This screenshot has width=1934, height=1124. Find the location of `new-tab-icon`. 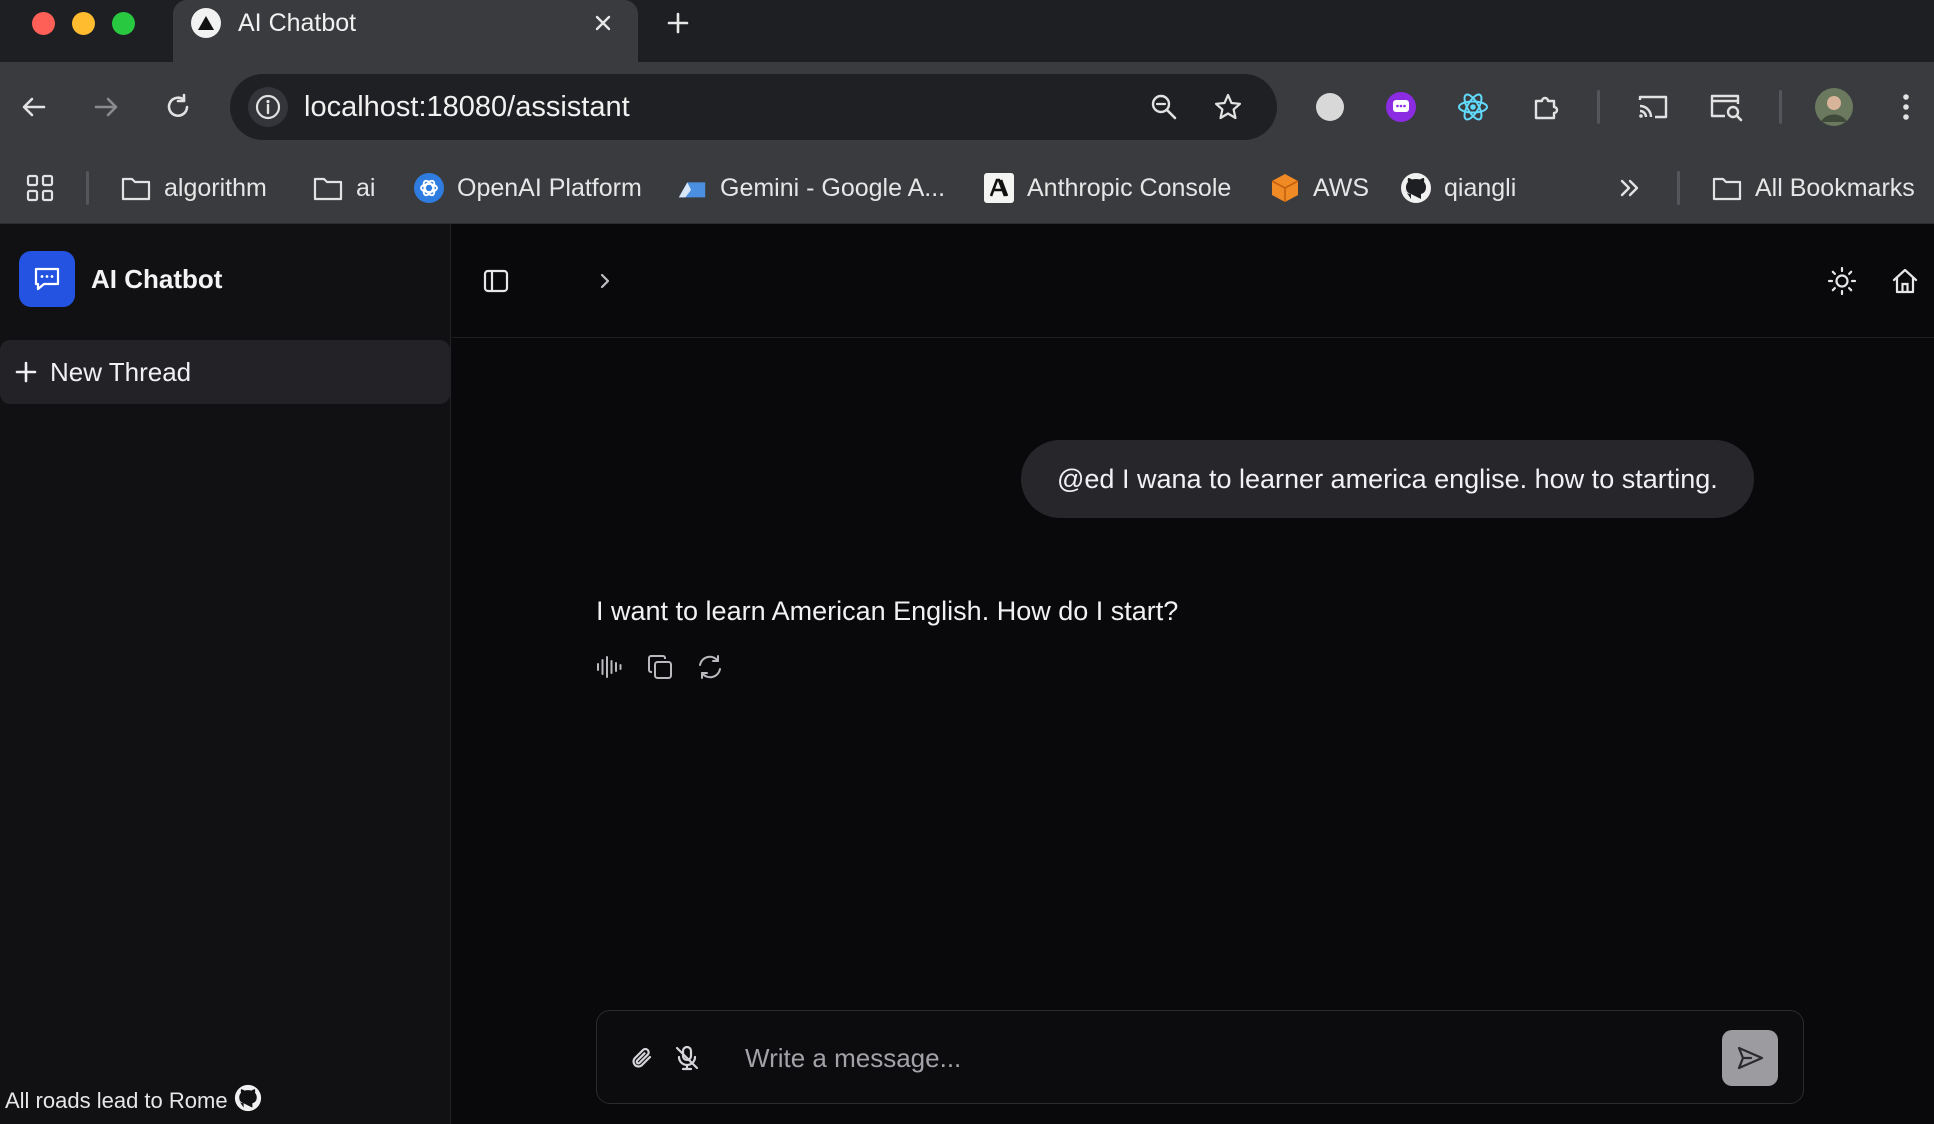

new-tab-icon is located at coordinates (678, 23).